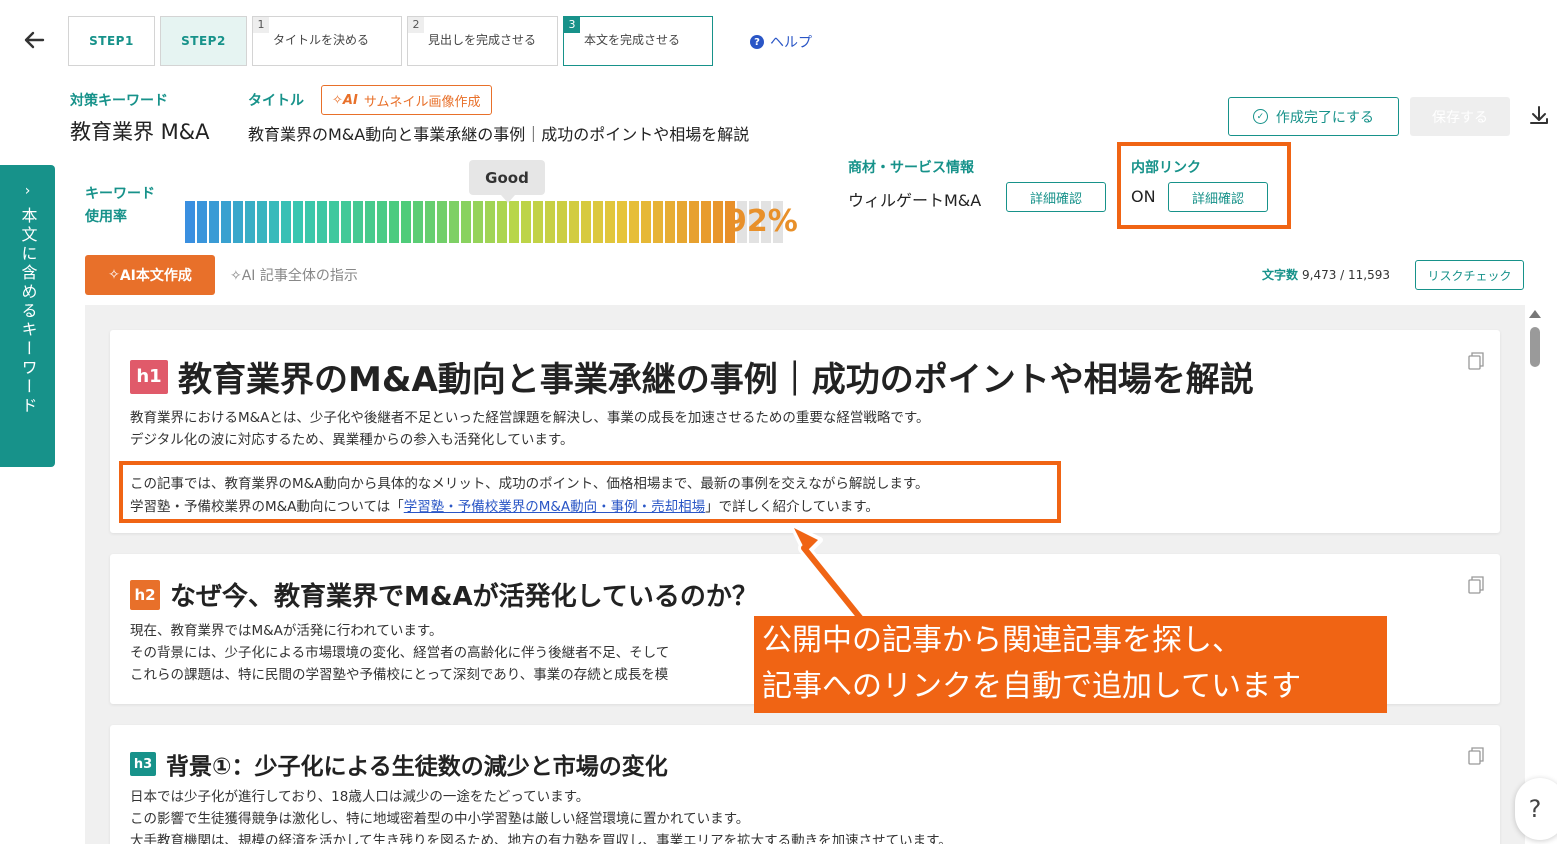  Describe the element at coordinates (1056, 197) in the screenshot. I see `product-detail-button: 詳細確認` at that location.